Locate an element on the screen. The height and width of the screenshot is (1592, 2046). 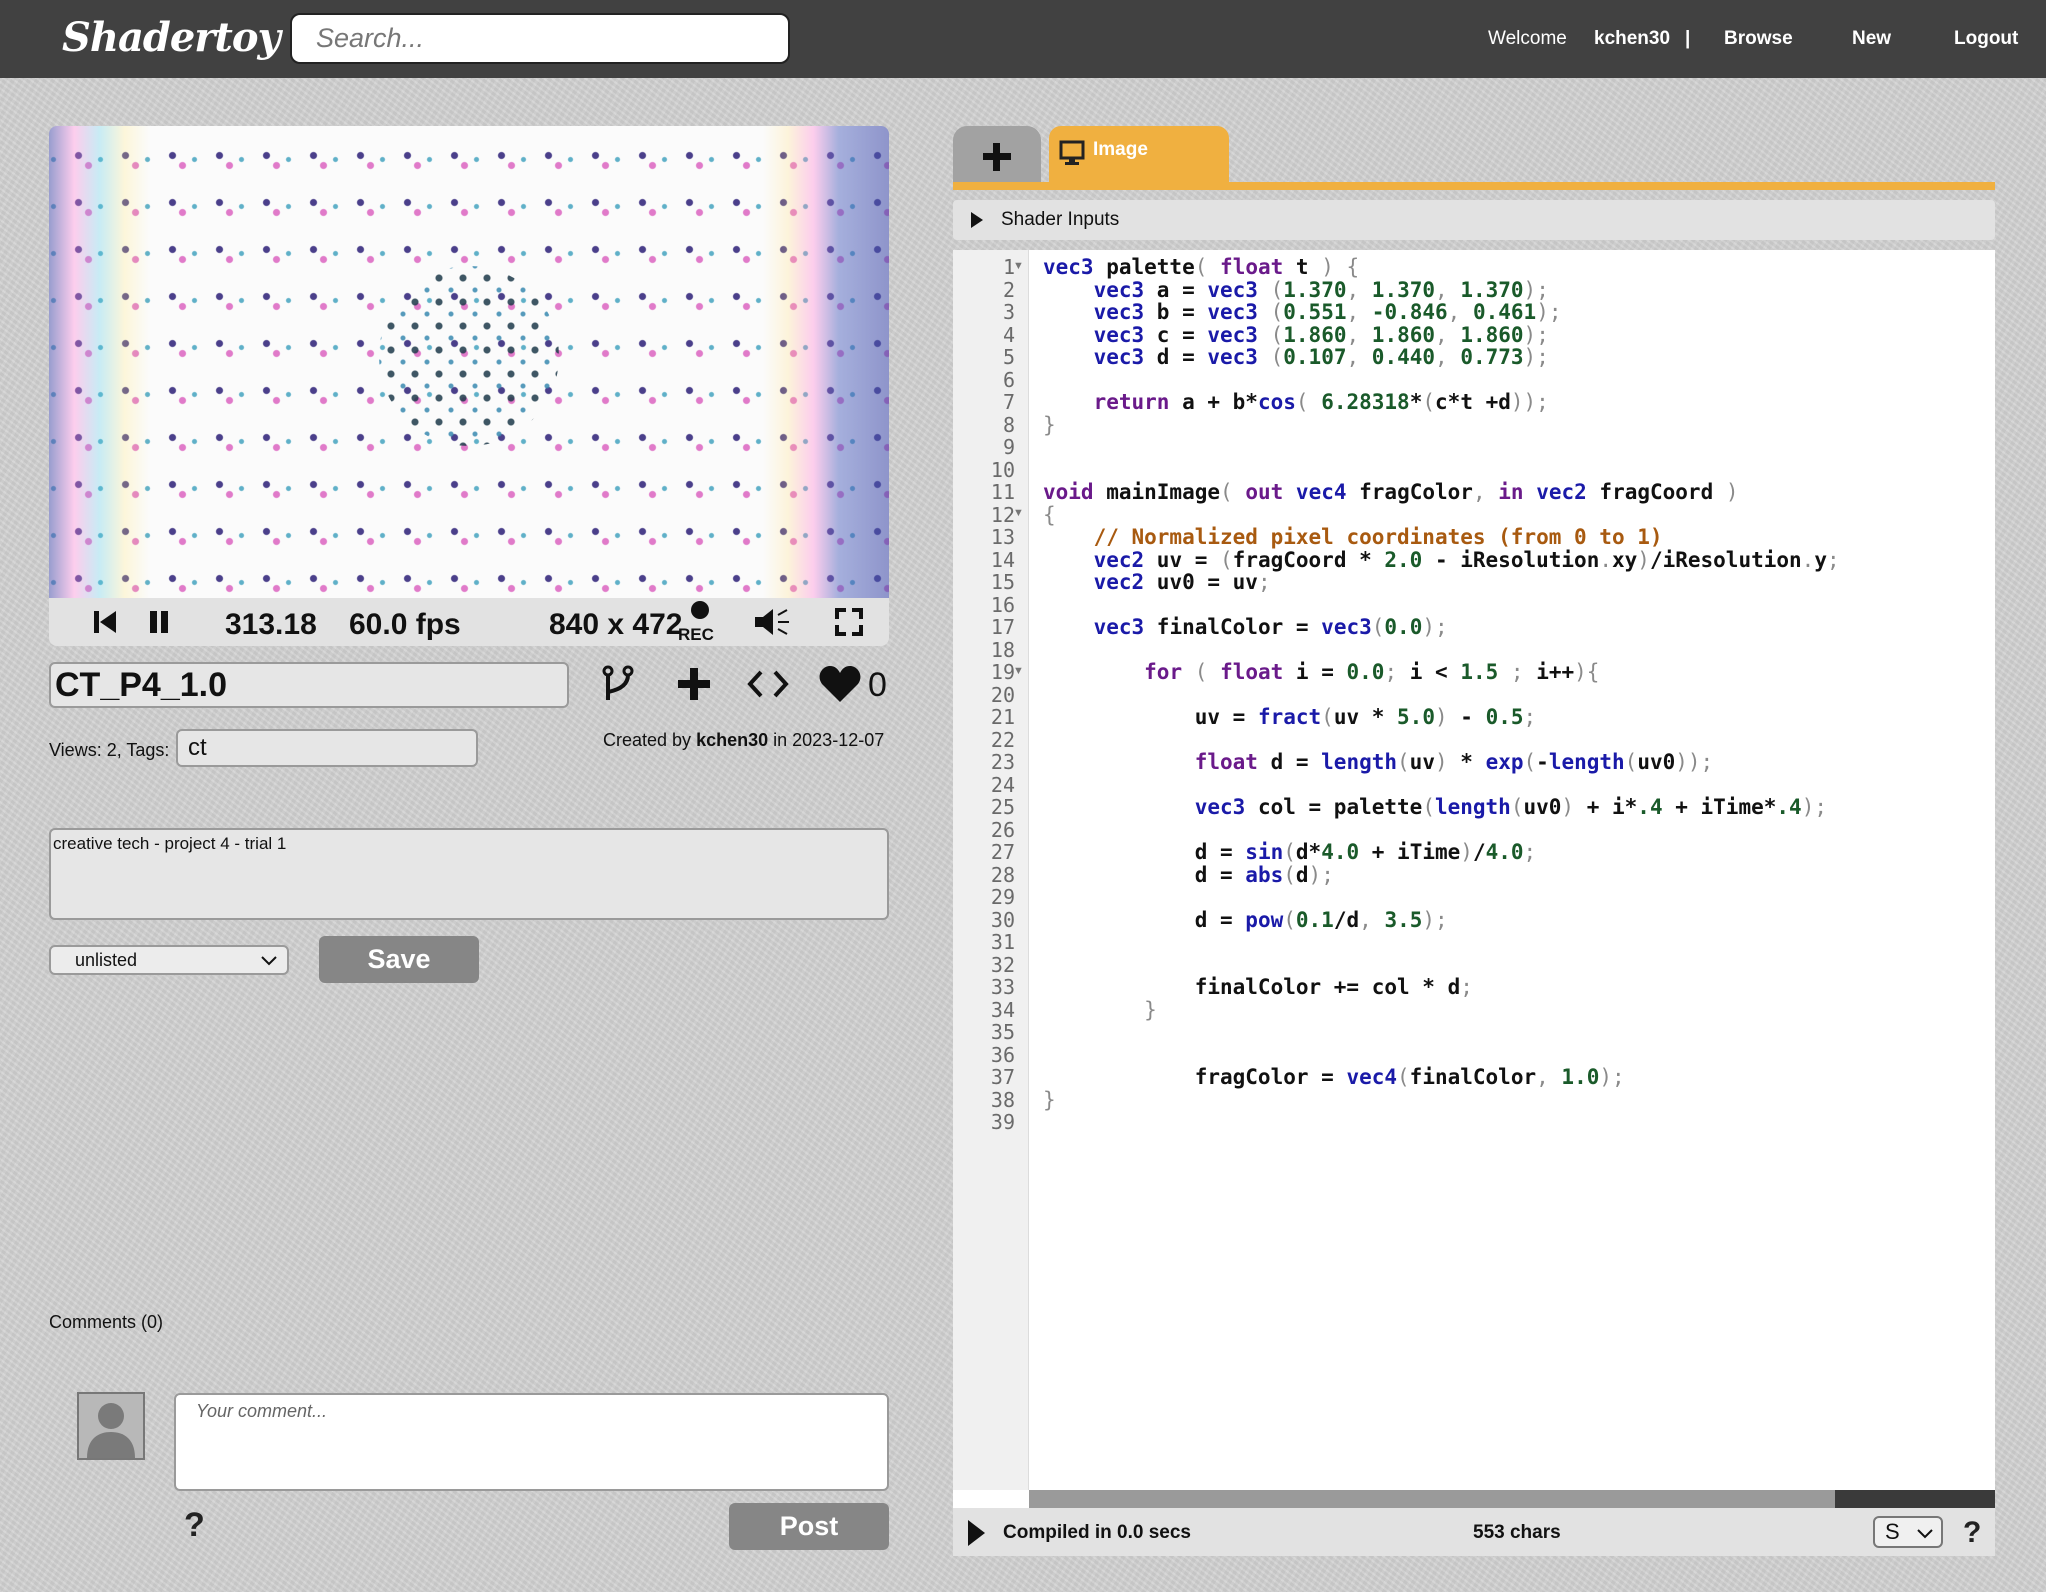
author-link: kchen30 is located at coordinates (732, 740).